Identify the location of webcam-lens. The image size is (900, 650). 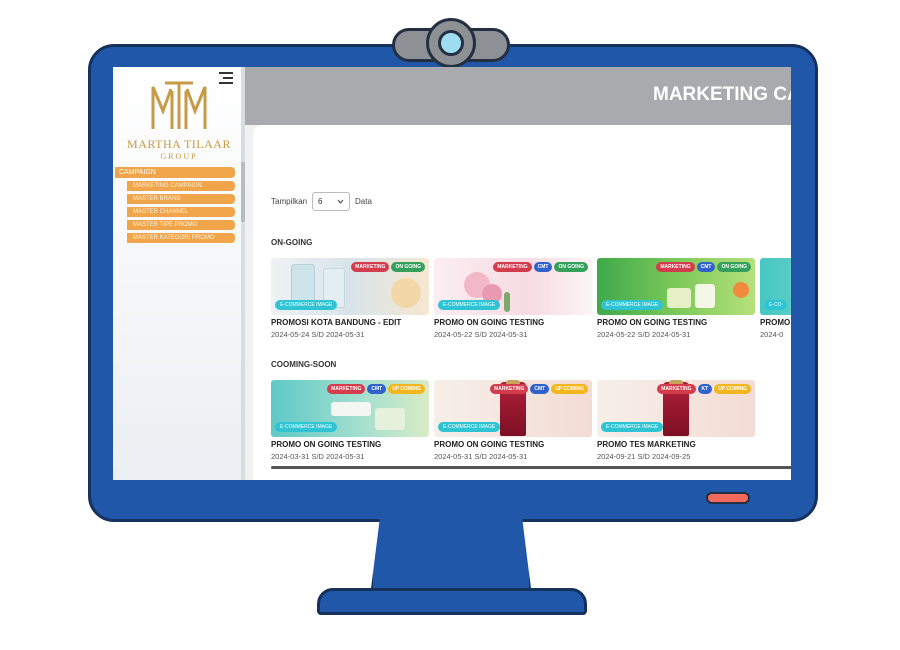
(451, 43).